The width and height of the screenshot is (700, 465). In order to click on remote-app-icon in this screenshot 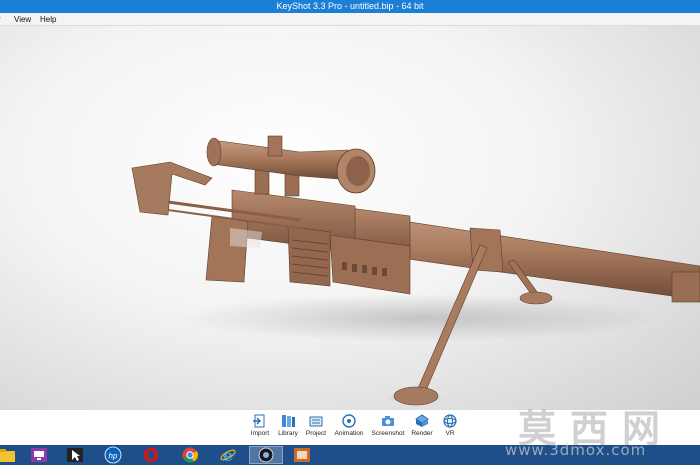, I will do `click(39, 455)`.